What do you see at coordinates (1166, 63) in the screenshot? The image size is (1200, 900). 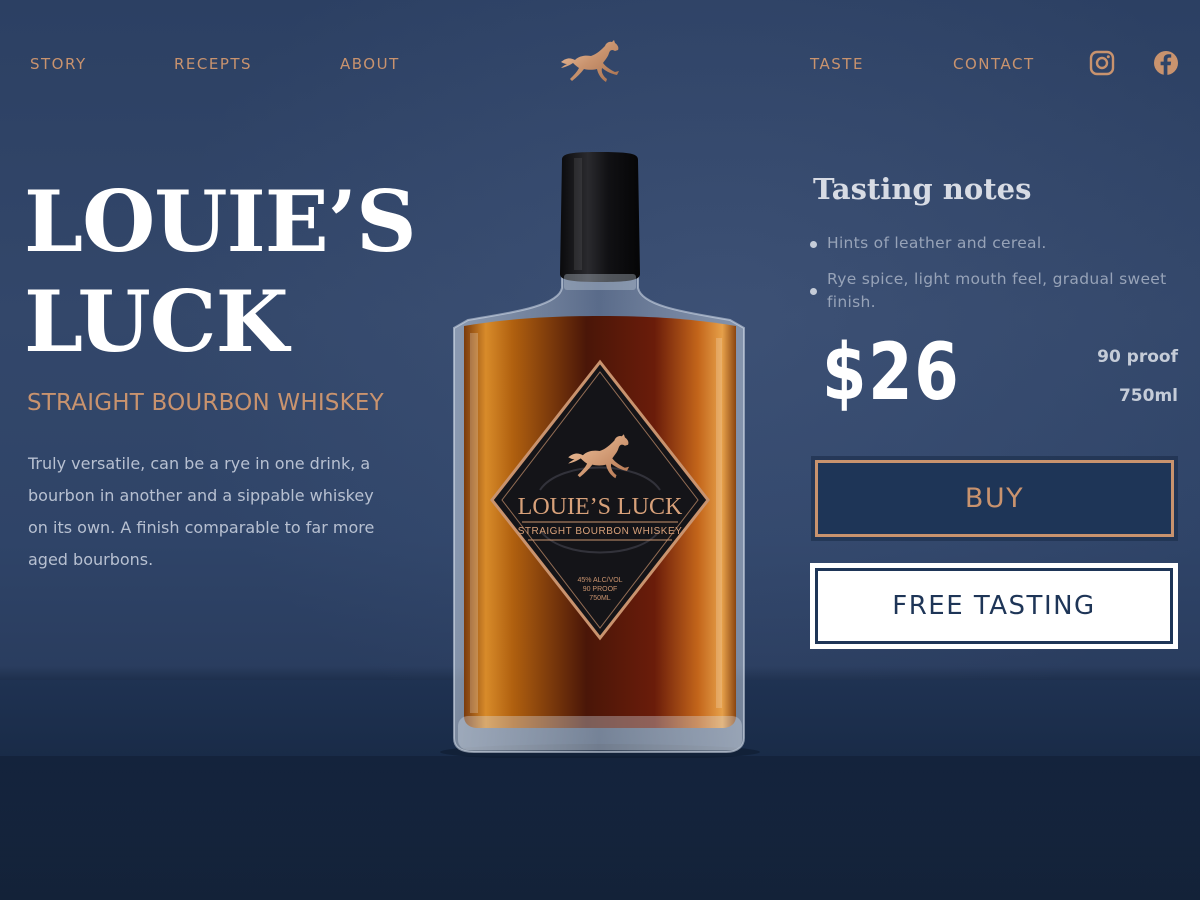 I see `facebook-icon` at bounding box center [1166, 63].